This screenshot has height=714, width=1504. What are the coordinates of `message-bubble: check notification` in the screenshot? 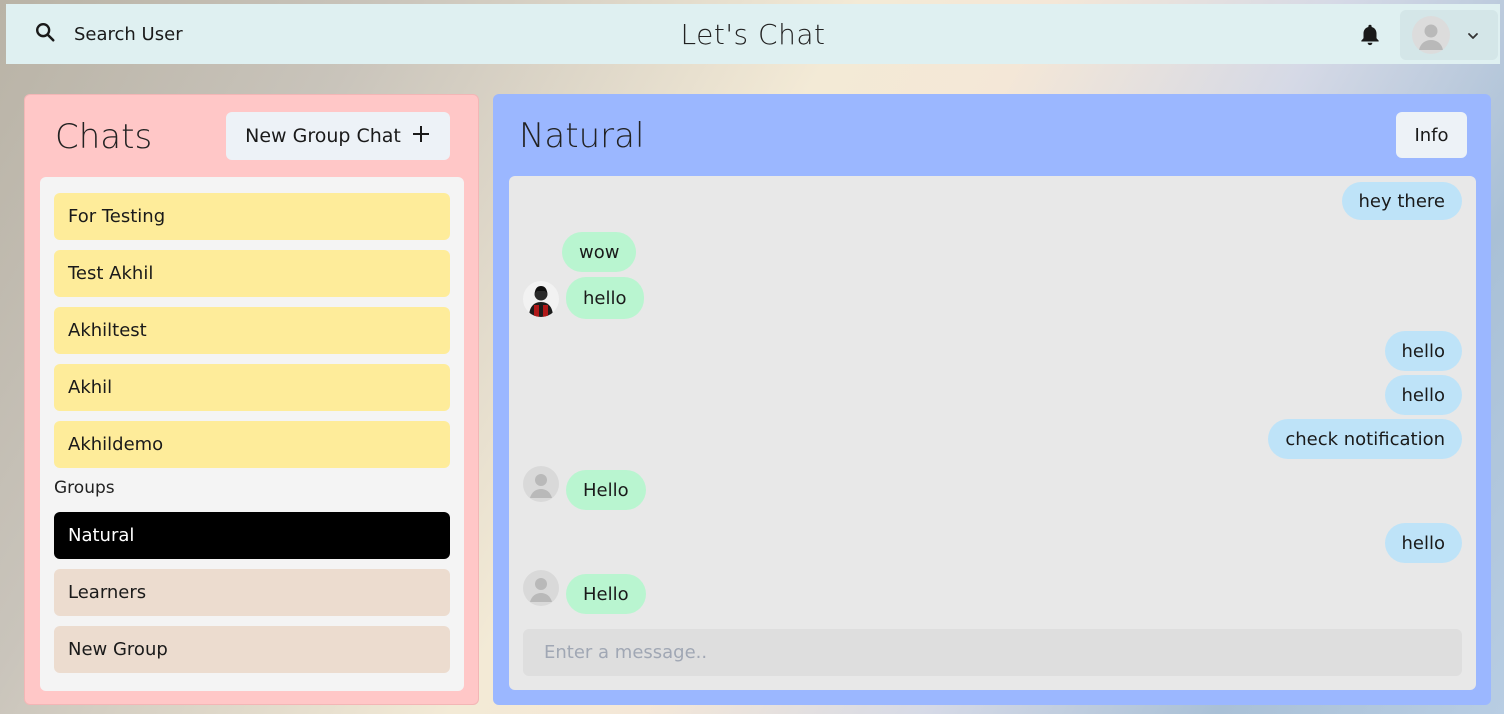 It's located at (1365, 439).